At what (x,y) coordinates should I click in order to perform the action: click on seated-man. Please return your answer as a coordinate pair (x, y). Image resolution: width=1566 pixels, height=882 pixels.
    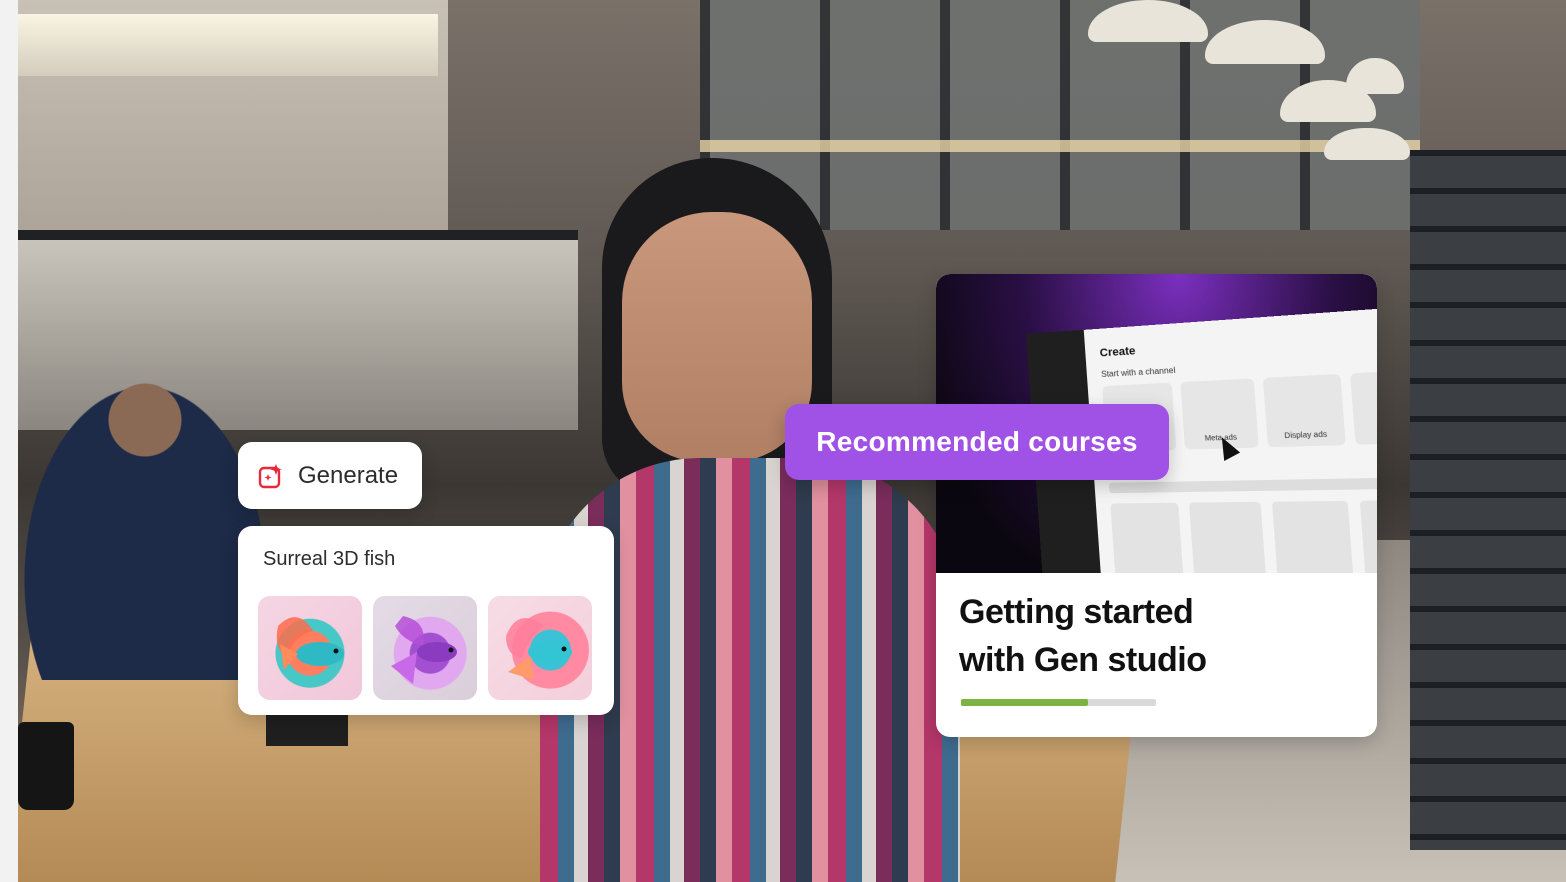
    Looking at the image, I should click on (145, 530).